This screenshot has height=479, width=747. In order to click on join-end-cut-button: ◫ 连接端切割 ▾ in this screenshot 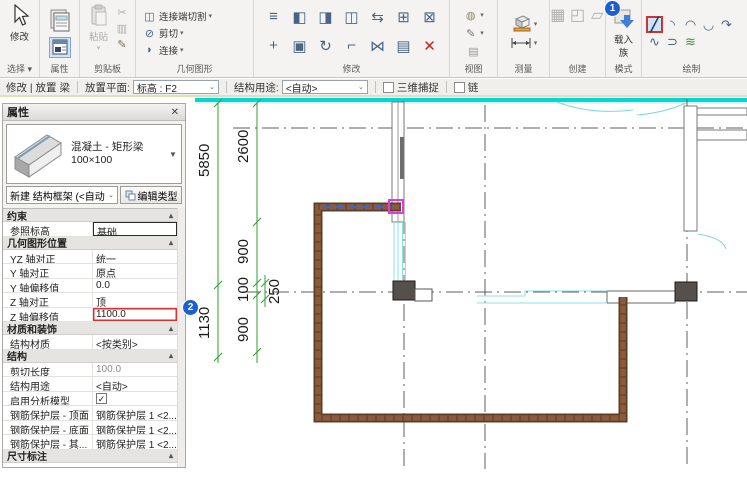, I will do `click(177, 16)`.